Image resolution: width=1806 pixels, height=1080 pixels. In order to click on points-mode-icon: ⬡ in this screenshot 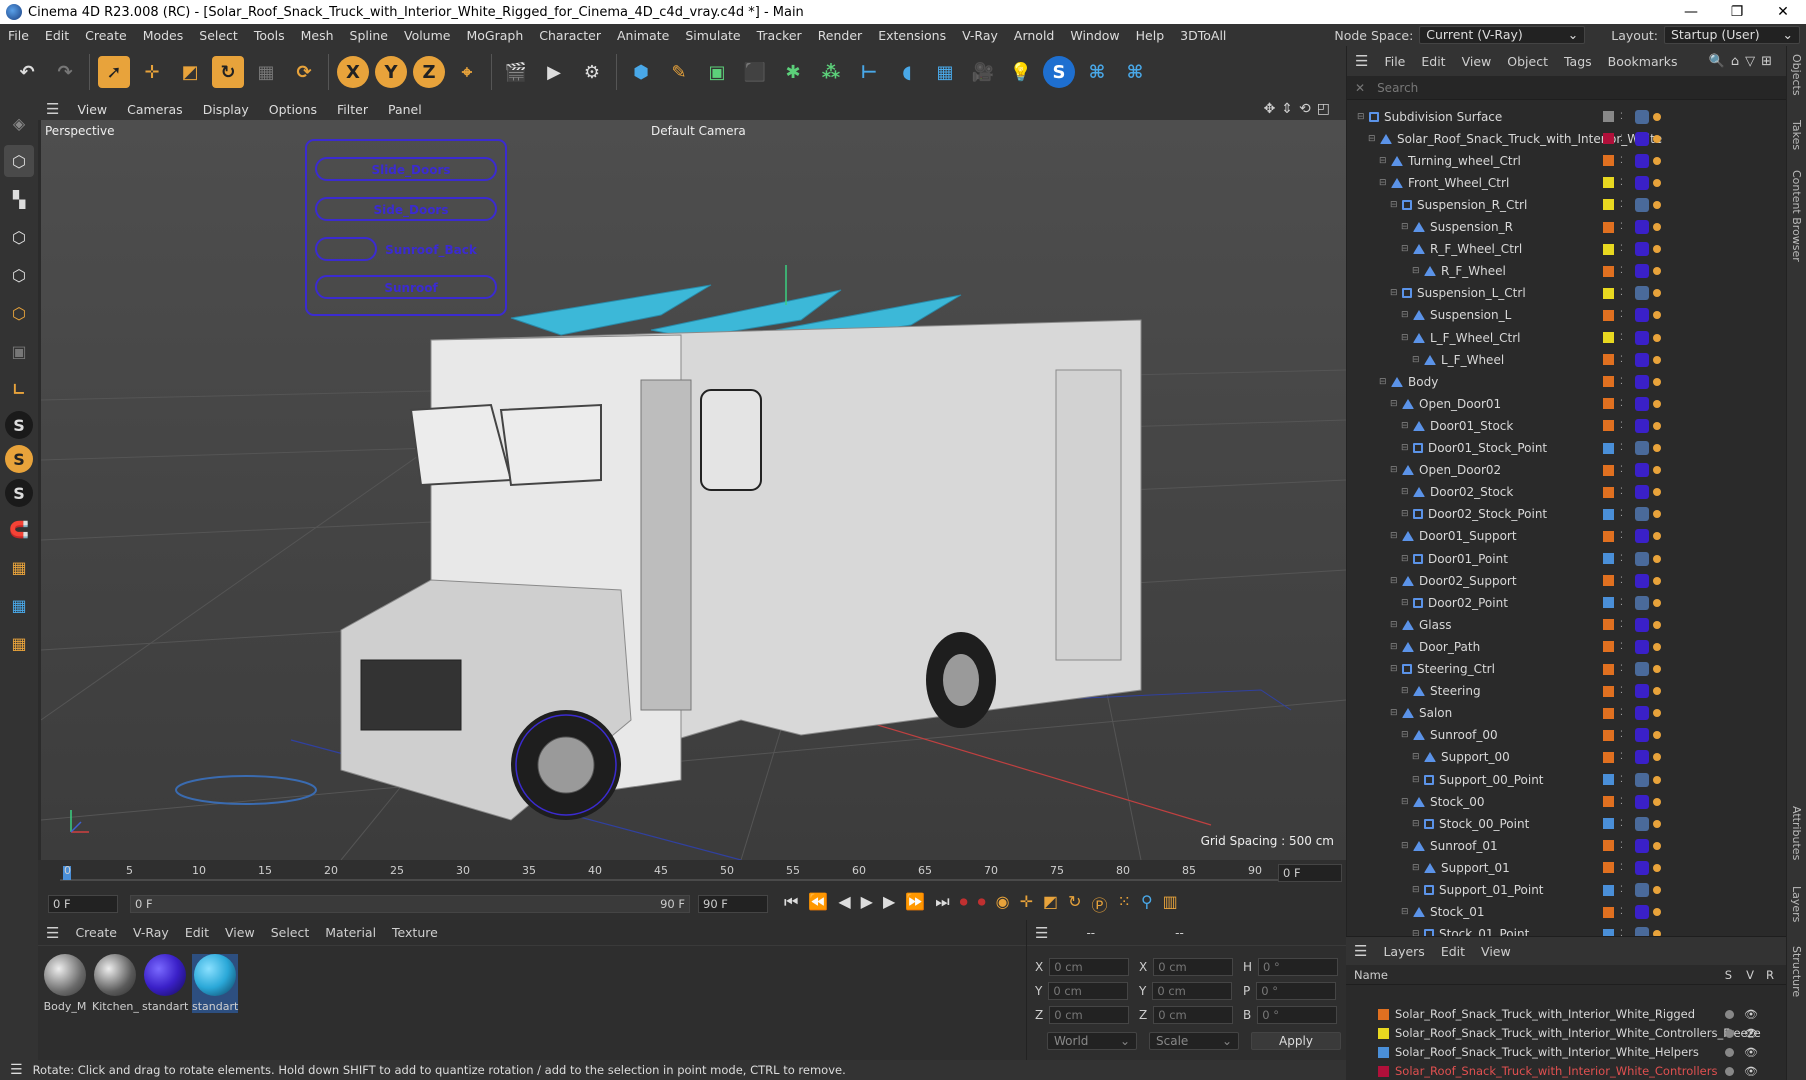, I will do `click(19, 237)`.